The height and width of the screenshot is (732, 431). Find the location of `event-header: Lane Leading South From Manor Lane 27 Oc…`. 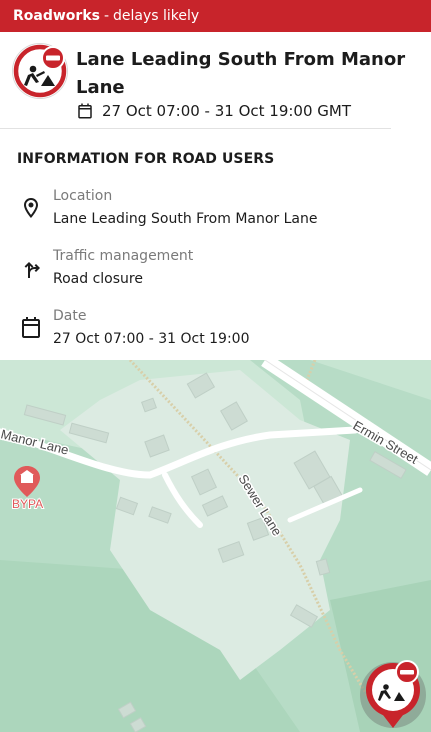

event-header: Lane Leading South From Manor Lane 27 Oc… is located at coordinates (215, 80).